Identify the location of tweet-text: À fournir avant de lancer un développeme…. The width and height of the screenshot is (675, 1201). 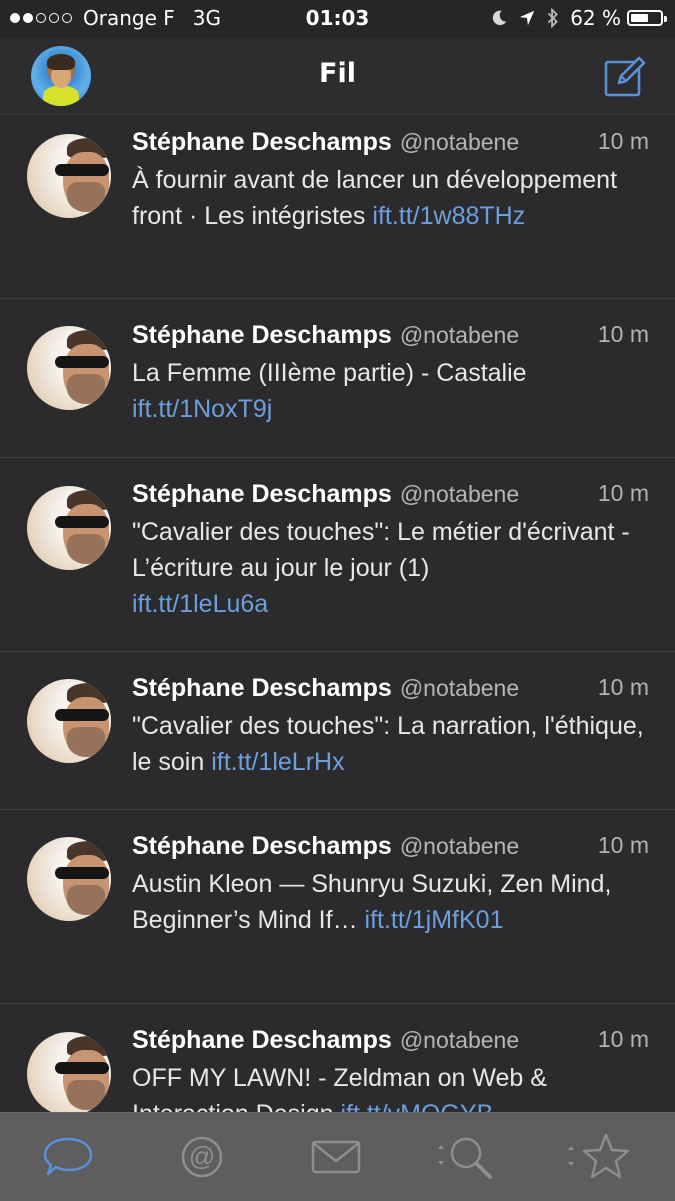
(391, 198).